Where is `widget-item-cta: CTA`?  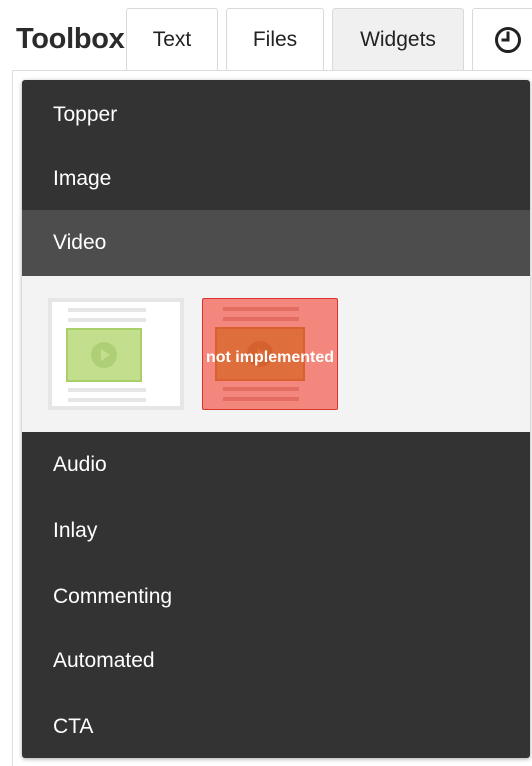 widget-item-cta: CTA is located at coordinates (276, 726).